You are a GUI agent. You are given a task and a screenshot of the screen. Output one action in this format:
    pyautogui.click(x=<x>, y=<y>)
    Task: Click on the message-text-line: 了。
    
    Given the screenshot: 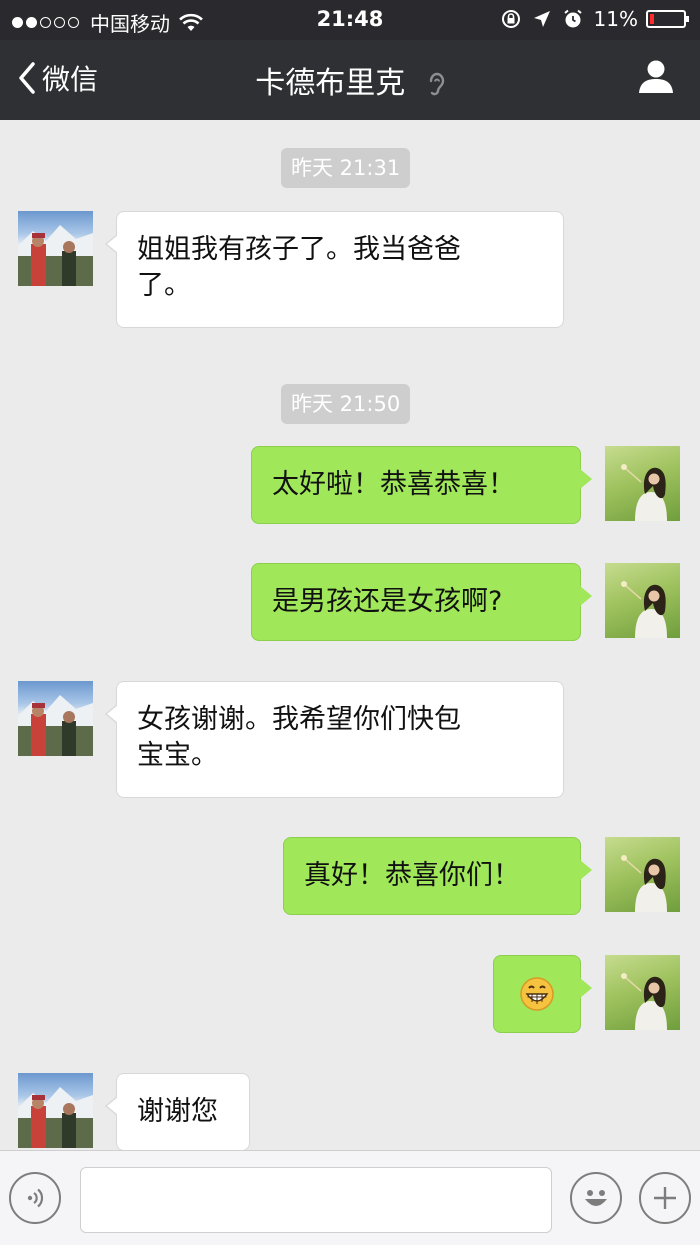 What is the action you would take?
    pyautogui.click(x=164, y=285)
    